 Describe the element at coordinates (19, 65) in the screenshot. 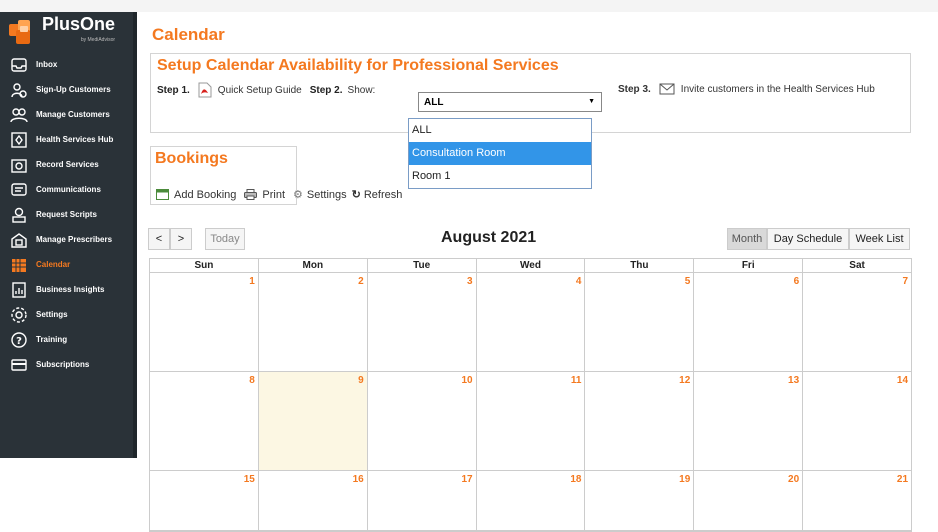

I see `inbox-icon` at that location.